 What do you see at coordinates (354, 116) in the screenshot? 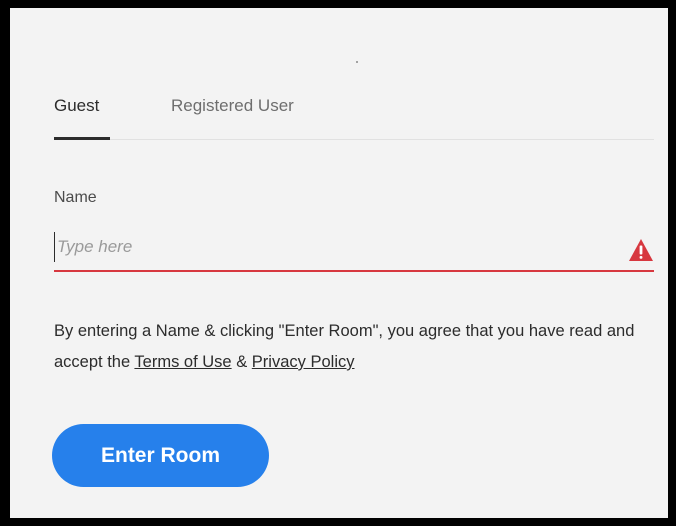
I see `login-tabs: Guest Registered User` at bounding box center [354, 116].